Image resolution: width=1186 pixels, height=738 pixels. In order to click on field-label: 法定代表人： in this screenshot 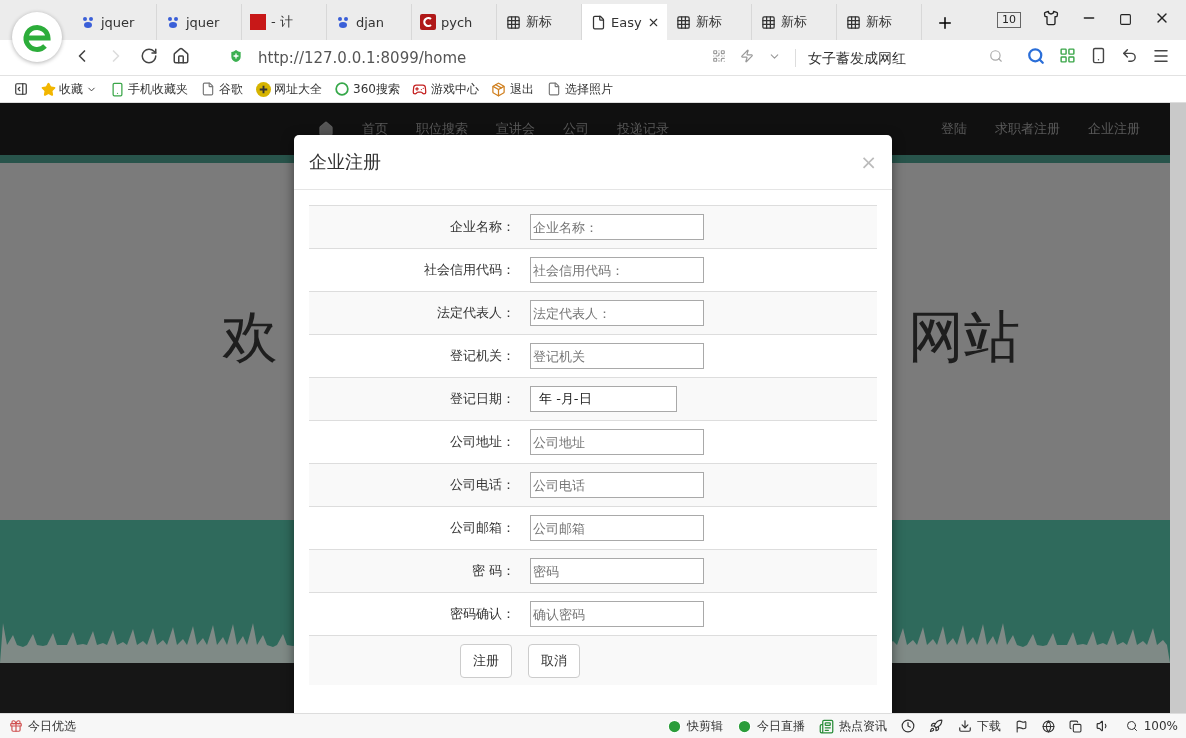, I will do `click(476, 313)`.